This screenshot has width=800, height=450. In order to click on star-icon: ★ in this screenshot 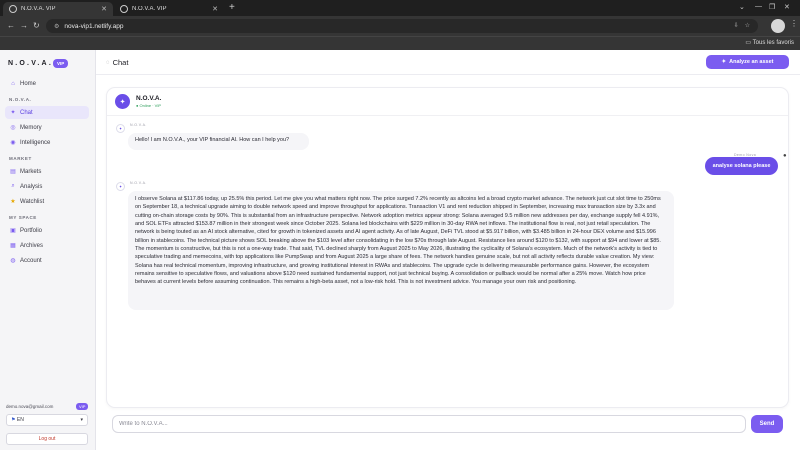, I will do `click(13, 202)`.